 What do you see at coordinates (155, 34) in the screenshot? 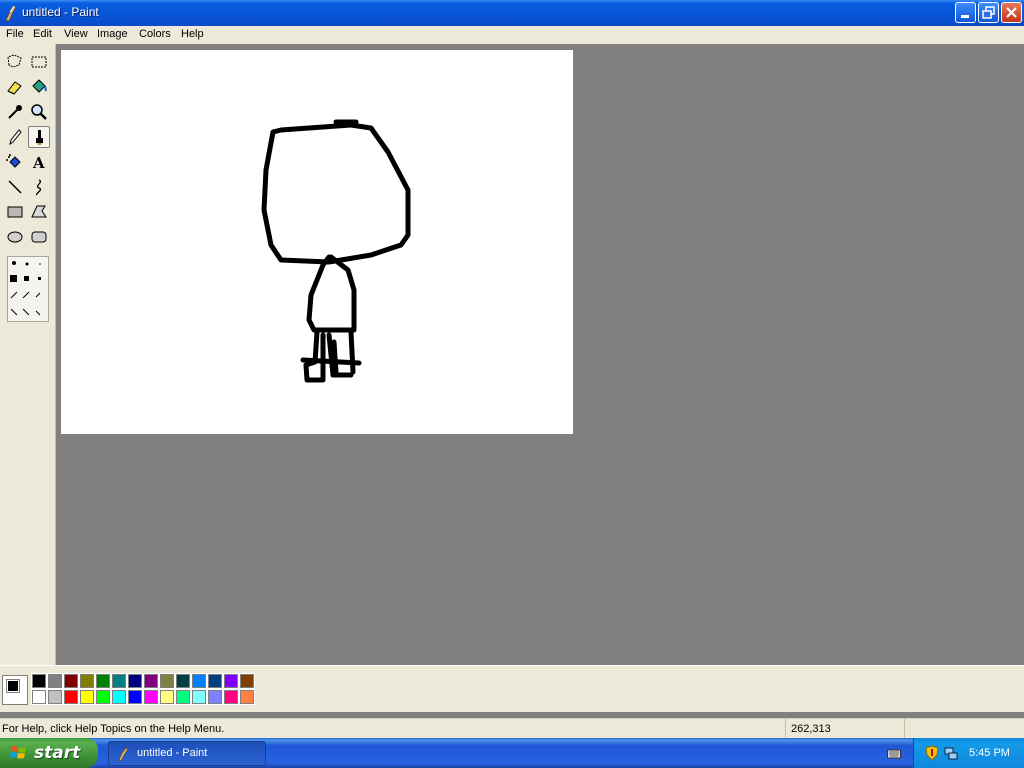
I see `menu-colors: Colors` at bounding box center [155, 34].